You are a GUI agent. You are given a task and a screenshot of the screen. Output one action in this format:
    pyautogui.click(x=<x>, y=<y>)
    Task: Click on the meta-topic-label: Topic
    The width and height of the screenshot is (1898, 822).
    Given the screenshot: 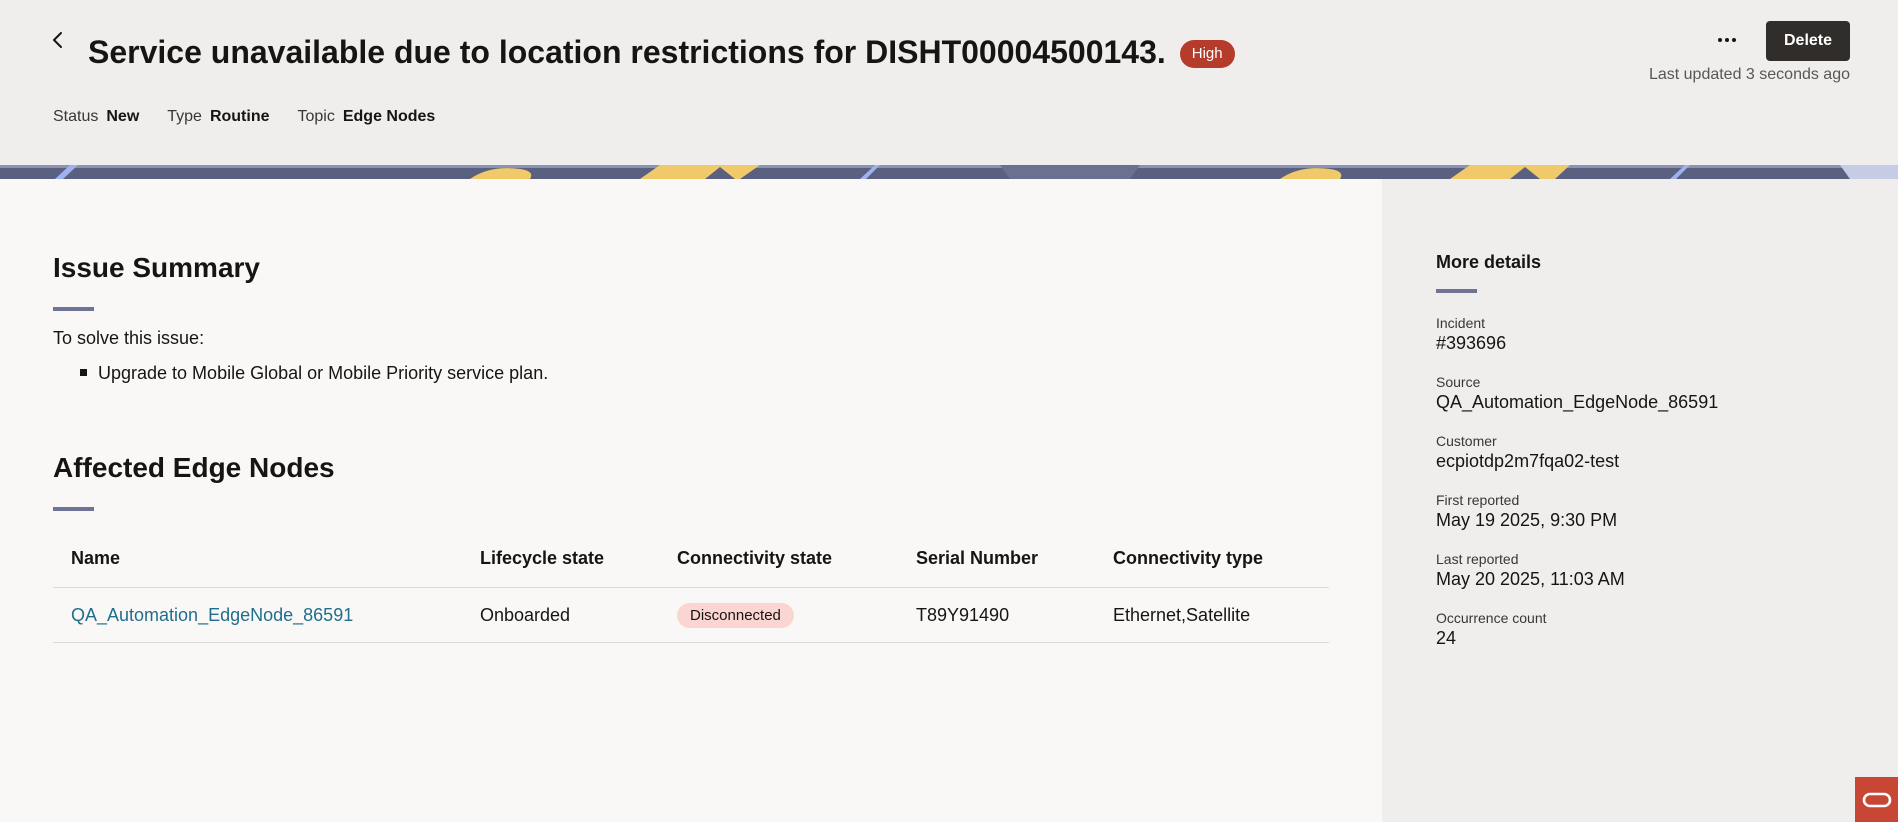 What is the action you would take?
    pyautogui.click(x=316, y=116)
    